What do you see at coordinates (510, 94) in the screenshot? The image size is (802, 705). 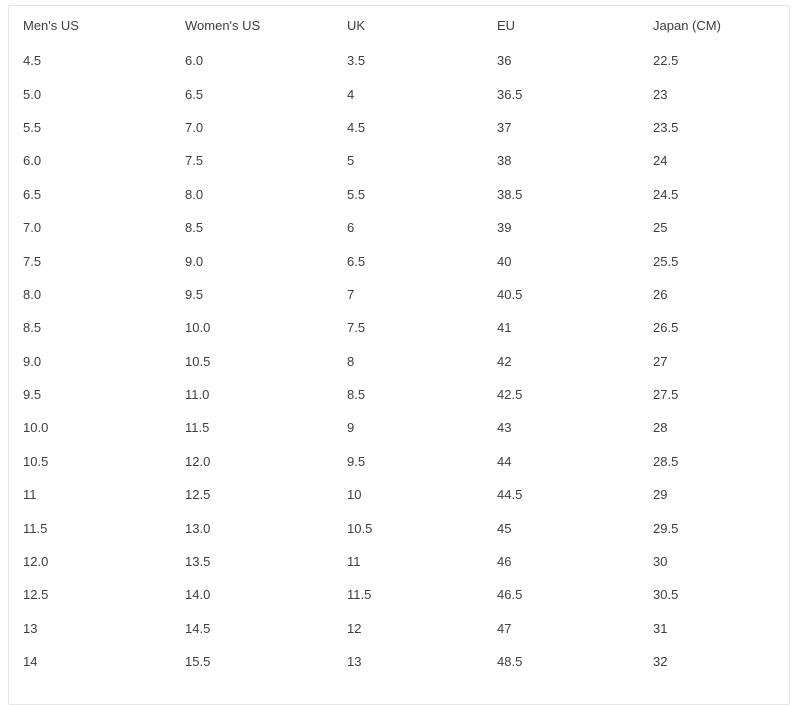 I see `cell-eu: 36.5` at bounding box center [510, 94].